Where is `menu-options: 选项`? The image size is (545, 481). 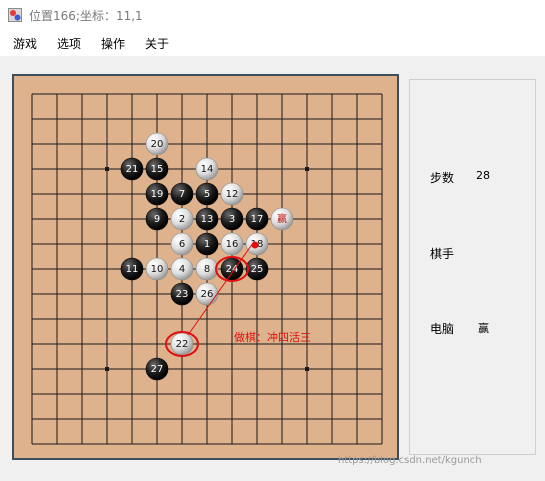 menu-options: 选项 is located at coordinates (69, 43).